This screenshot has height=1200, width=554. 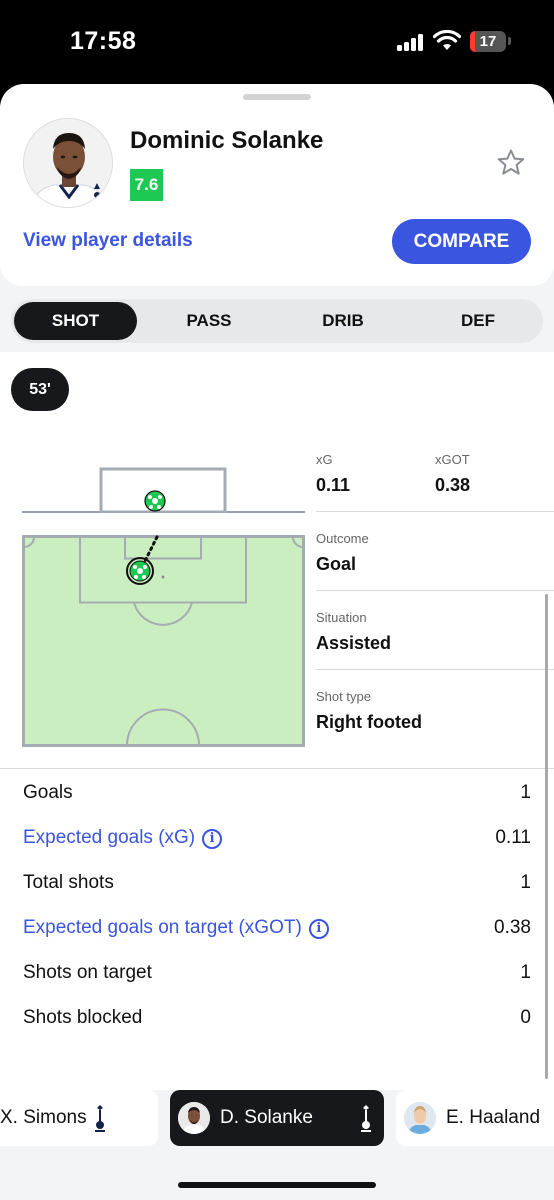 What do you see at coordinates (452, 459) in the screenshot?
I see `xgot-label: xGOT` at bounding box center [452, 459].